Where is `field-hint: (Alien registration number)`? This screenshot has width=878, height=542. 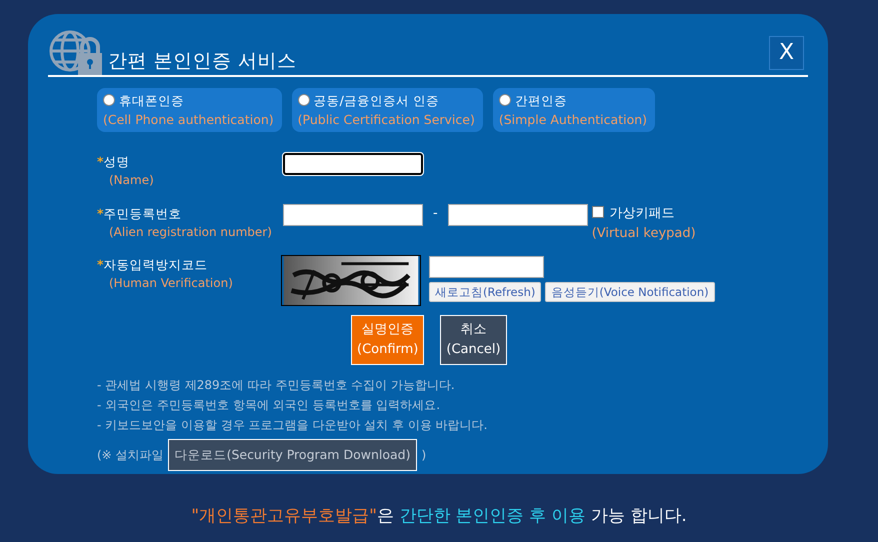
field-hint: (Alien registration number) is located at coordinates (190, 232).